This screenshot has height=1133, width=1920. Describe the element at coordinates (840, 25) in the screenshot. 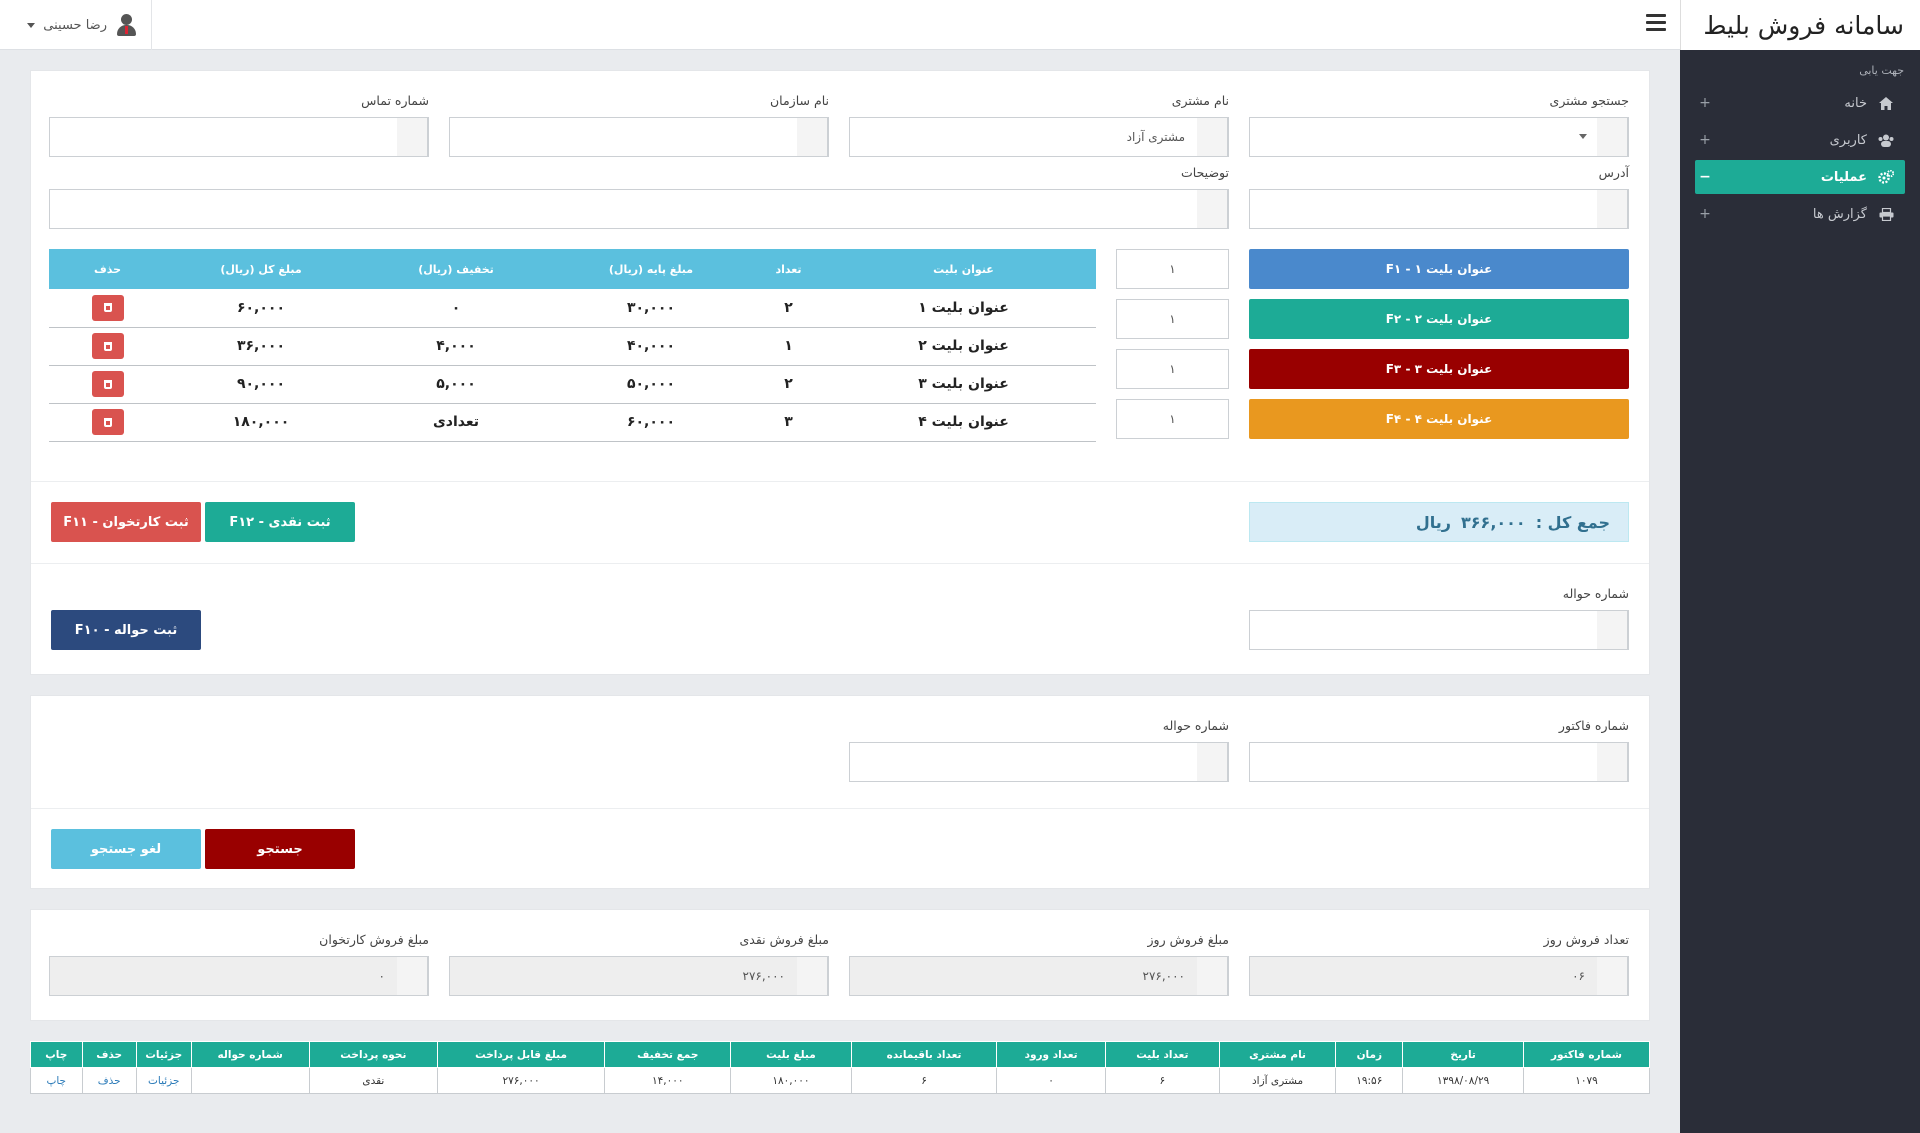

I see `top-bar: رضا حسینی` at that location.